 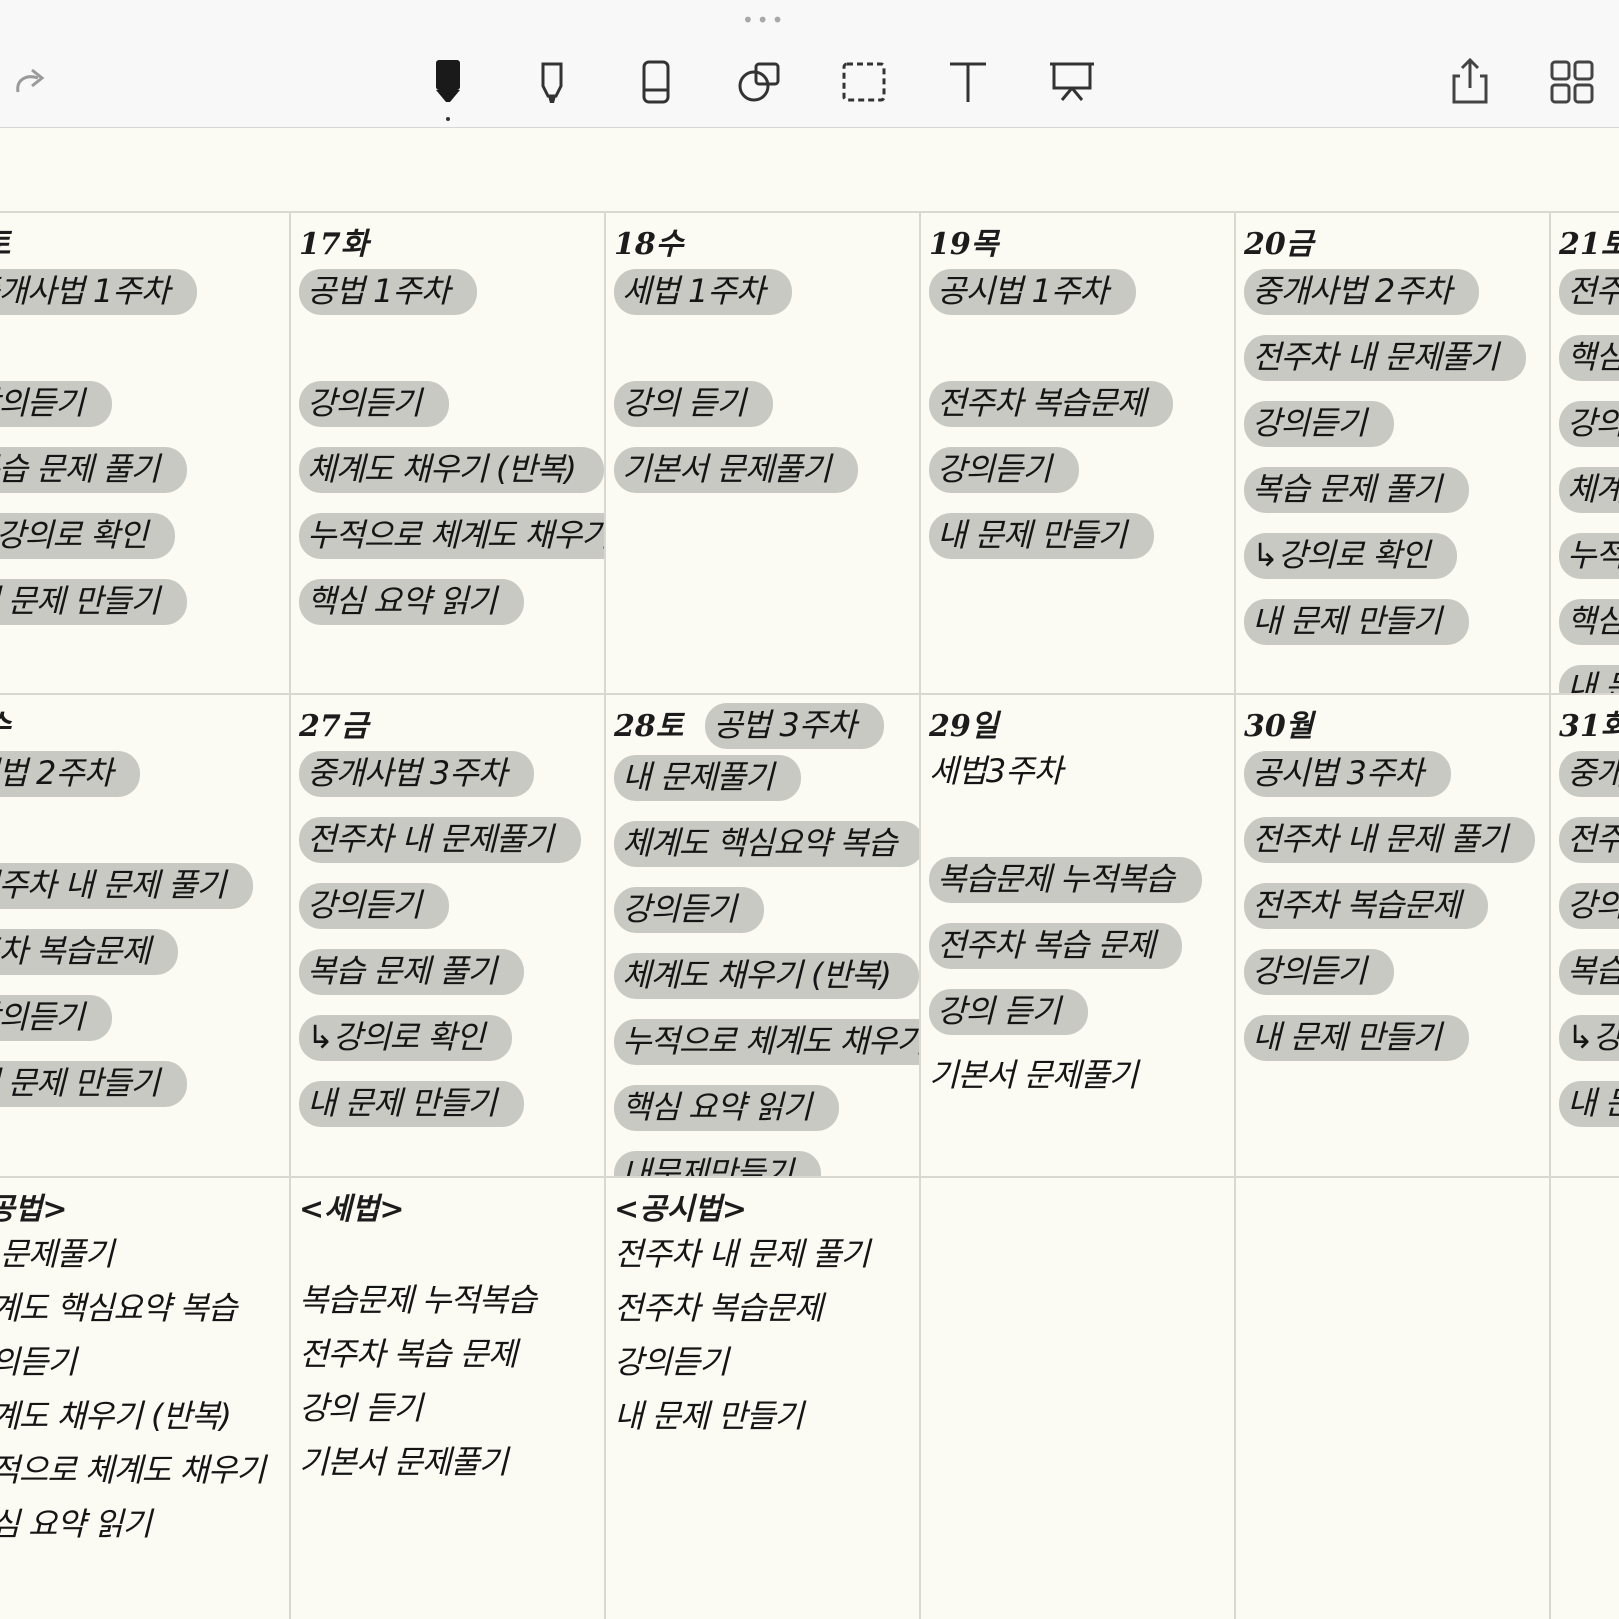 I want to click on pages-grid-icon, so click(x=1572, y=82).